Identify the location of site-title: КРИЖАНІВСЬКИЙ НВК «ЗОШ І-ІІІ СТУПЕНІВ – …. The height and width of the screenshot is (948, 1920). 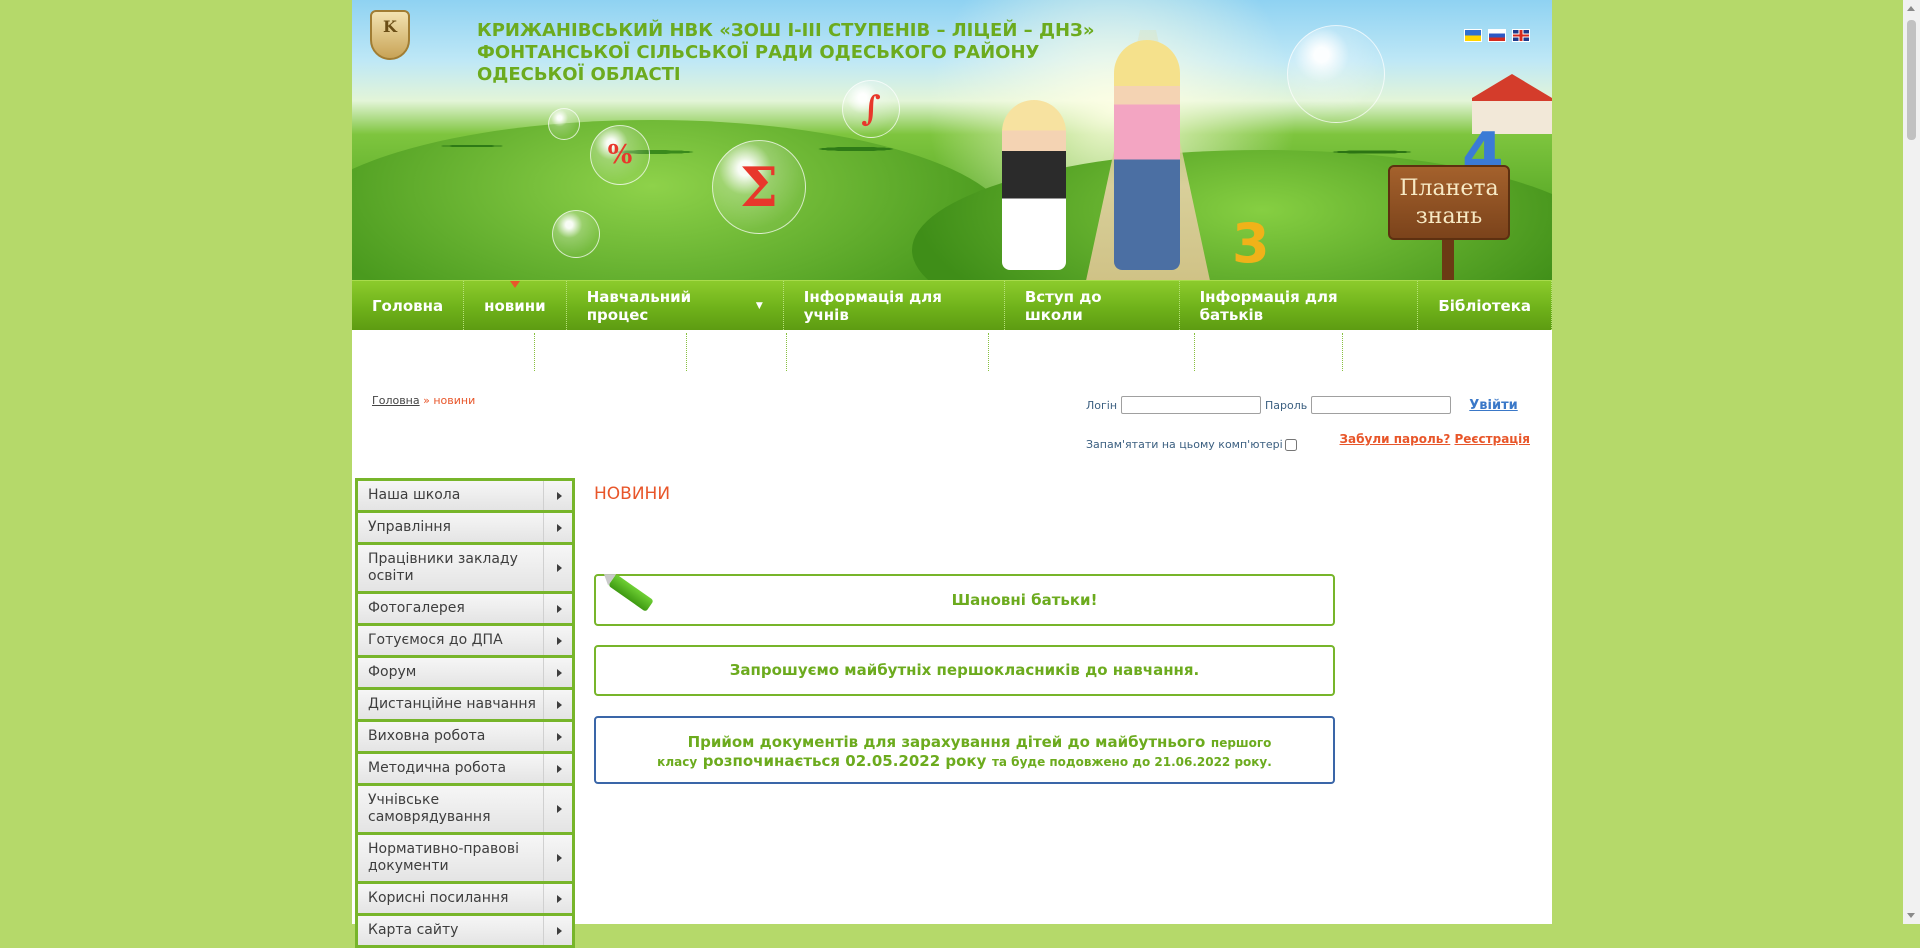
(786, 52).